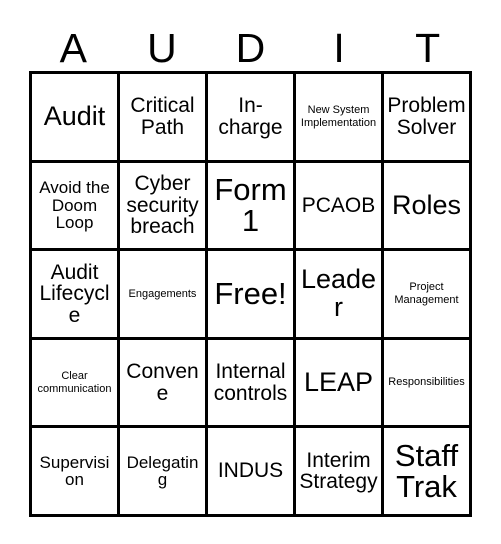 This screenshot has height=544, width=501. I want to click on bingo-cell-label: Supervision, so click(74, 471).